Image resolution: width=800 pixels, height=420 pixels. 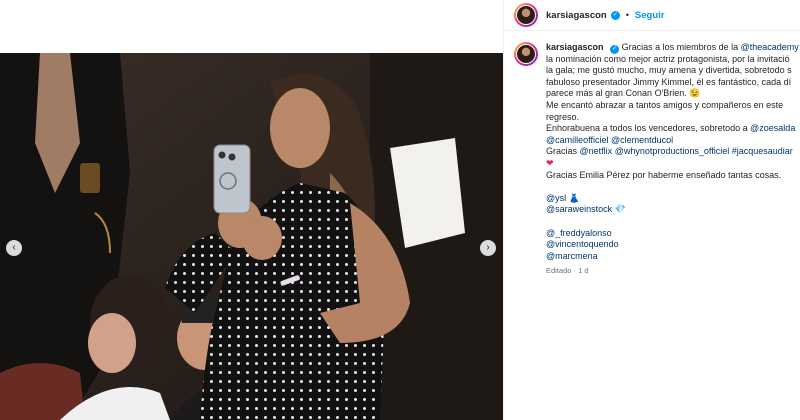 I want to click on chevron-right-icon: ›, so click(x=488, y=247).